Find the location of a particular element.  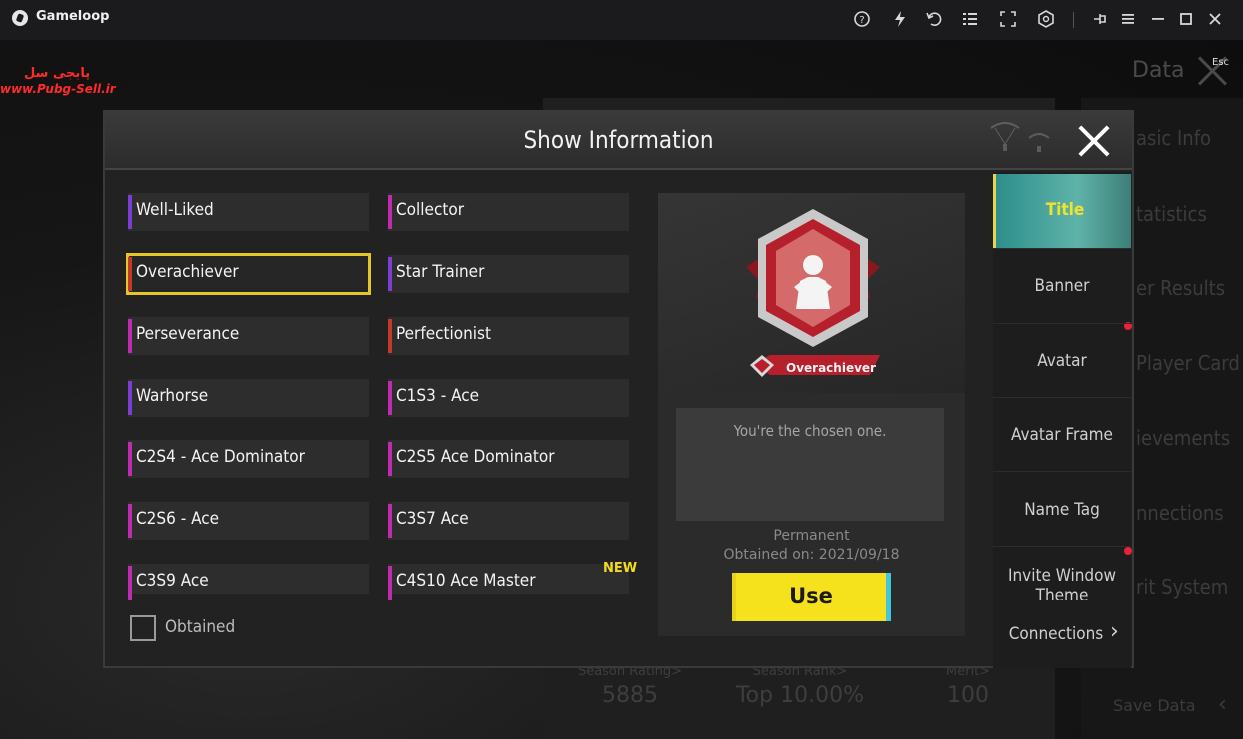

title-item-label: Warhorse is located at coordinates (172, 396).